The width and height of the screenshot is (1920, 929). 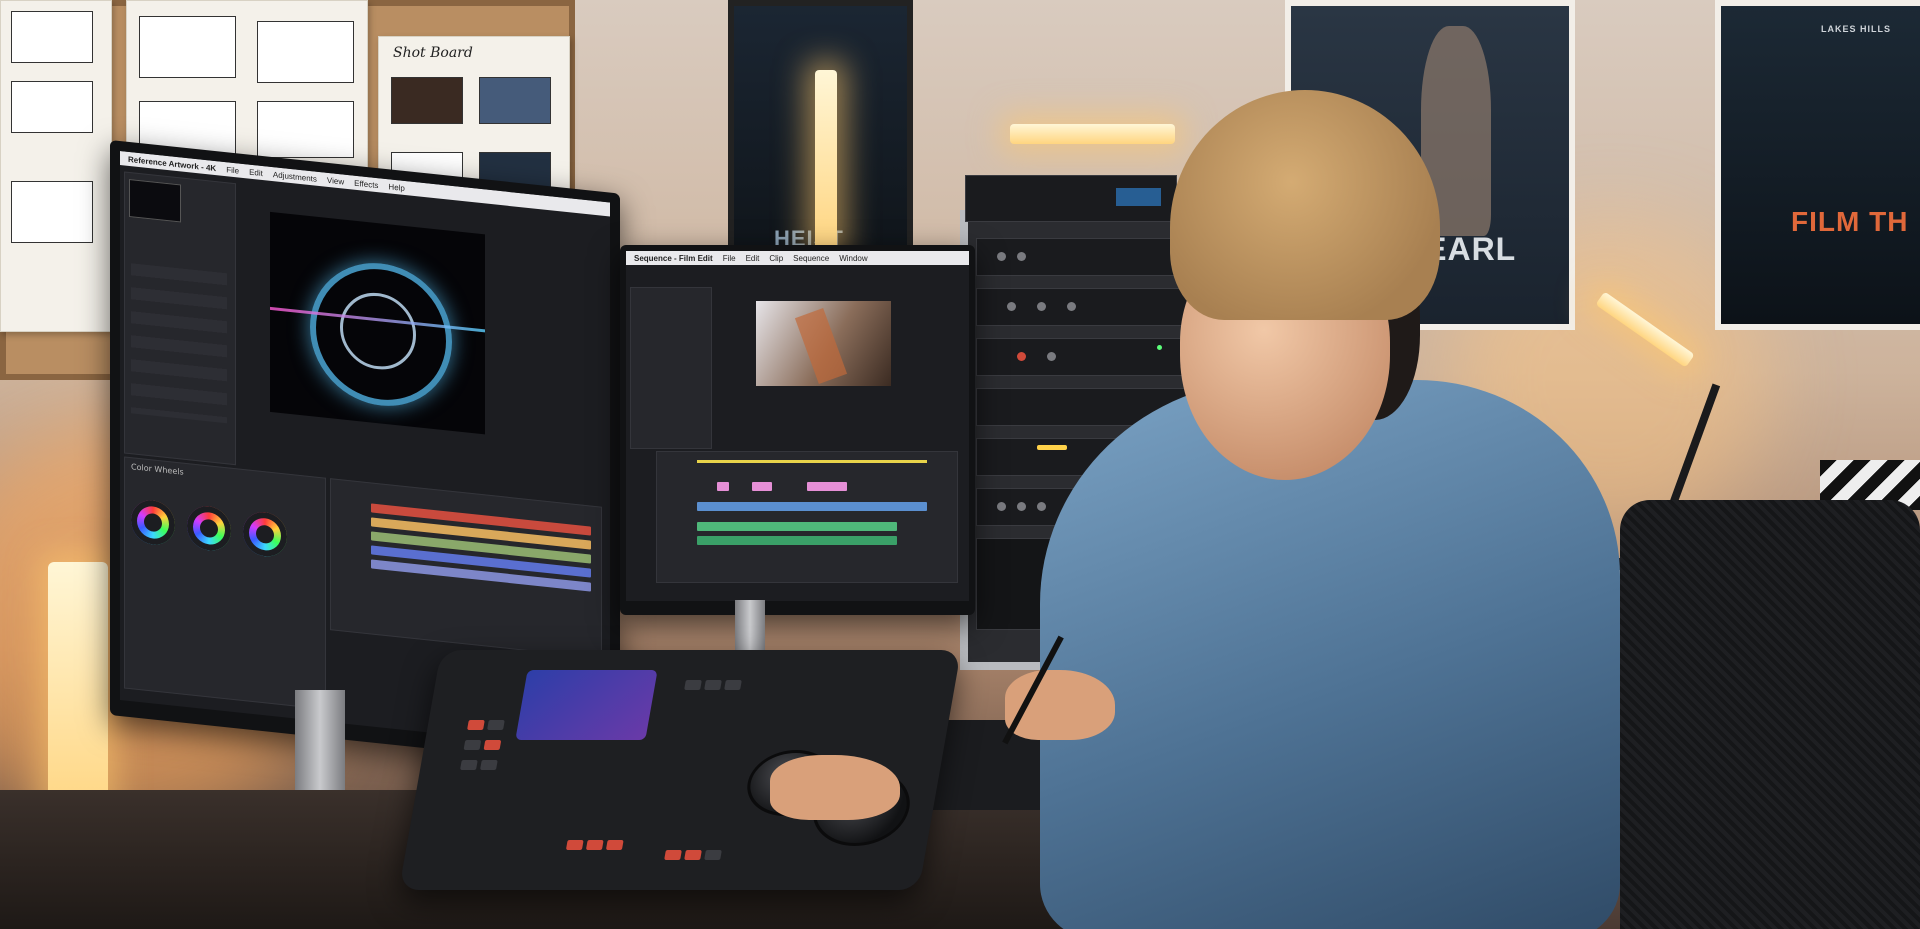 I want to click on left-light-tower, so click(x=78, y=692).